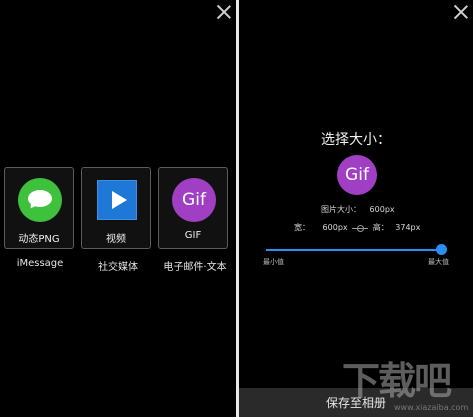 This screenshot has height=417, width=473. What do you see at coordinates (116, 239) in the screenshot?
I see `tile-label: 视频` at bounding box center [116, 239].